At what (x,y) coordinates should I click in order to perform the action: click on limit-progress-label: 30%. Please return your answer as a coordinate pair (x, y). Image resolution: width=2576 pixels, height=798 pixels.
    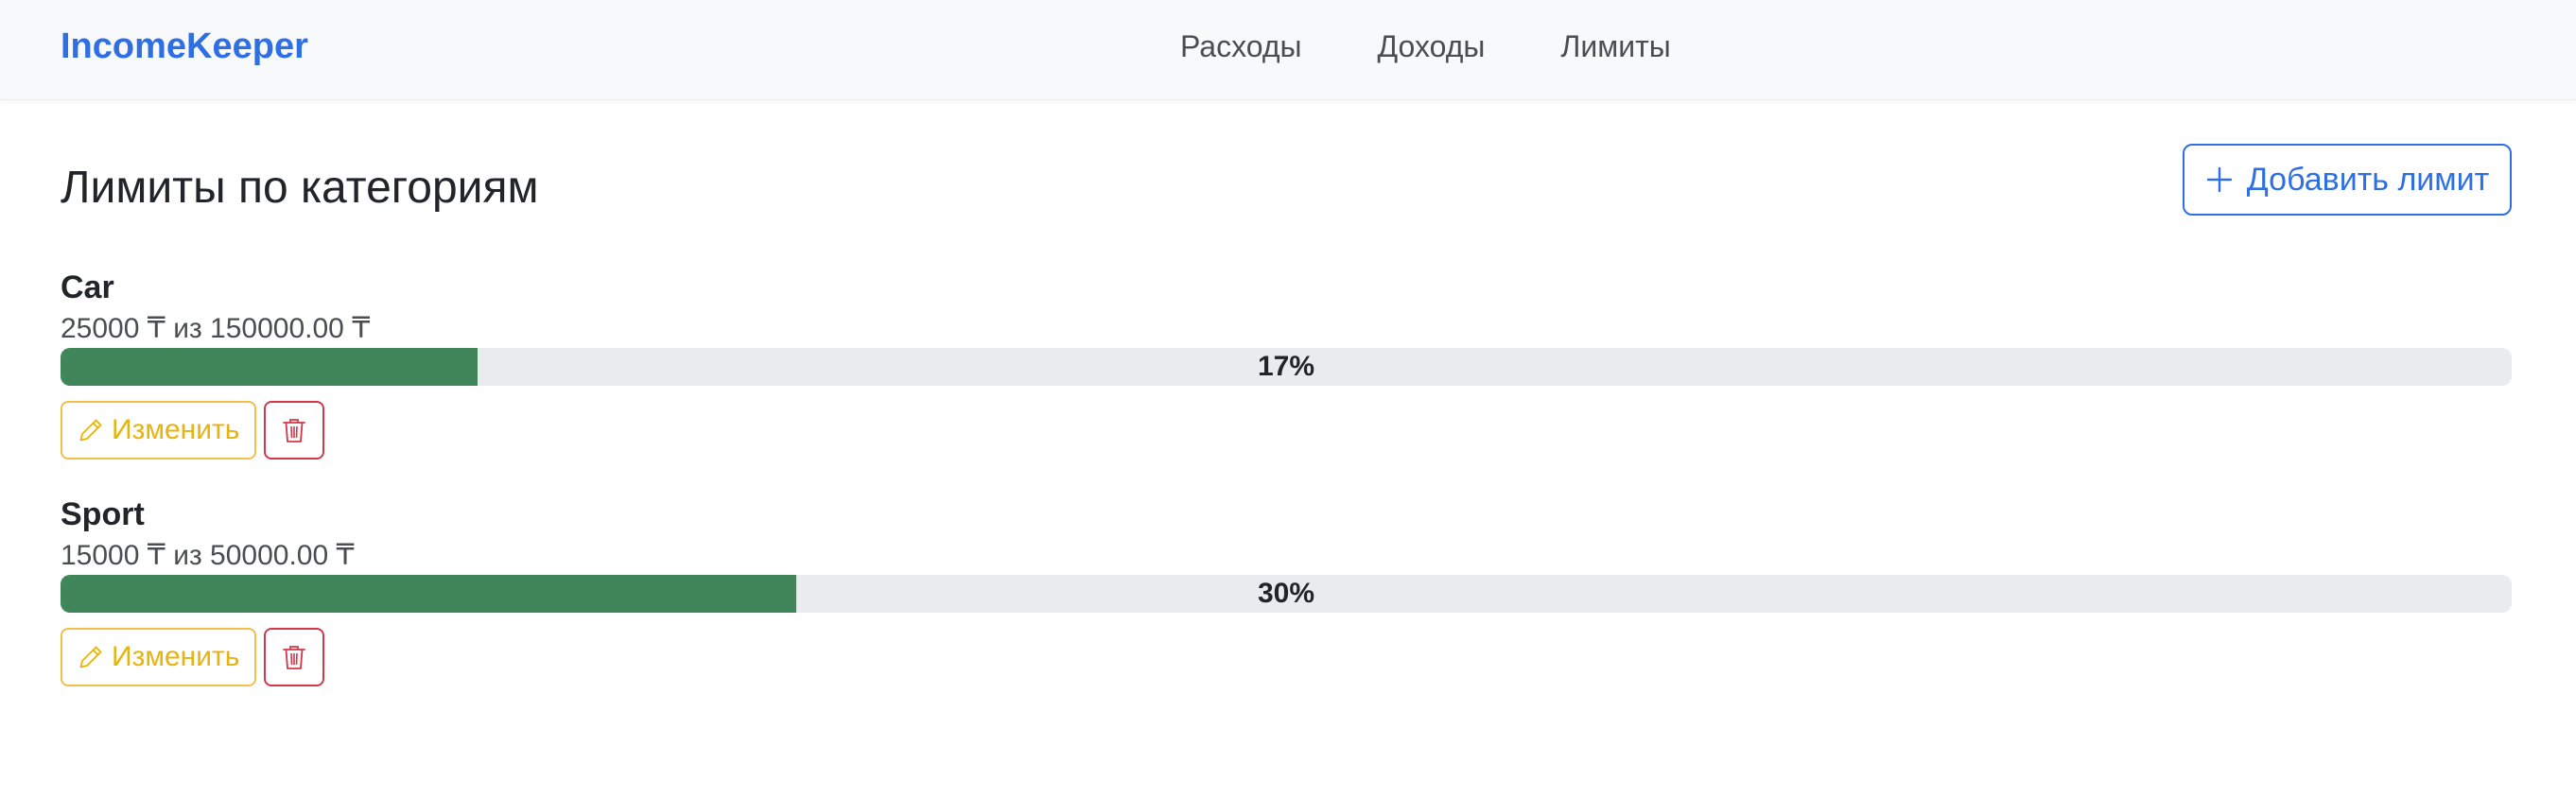
    Looking at the image, I should click on (1286, 593).